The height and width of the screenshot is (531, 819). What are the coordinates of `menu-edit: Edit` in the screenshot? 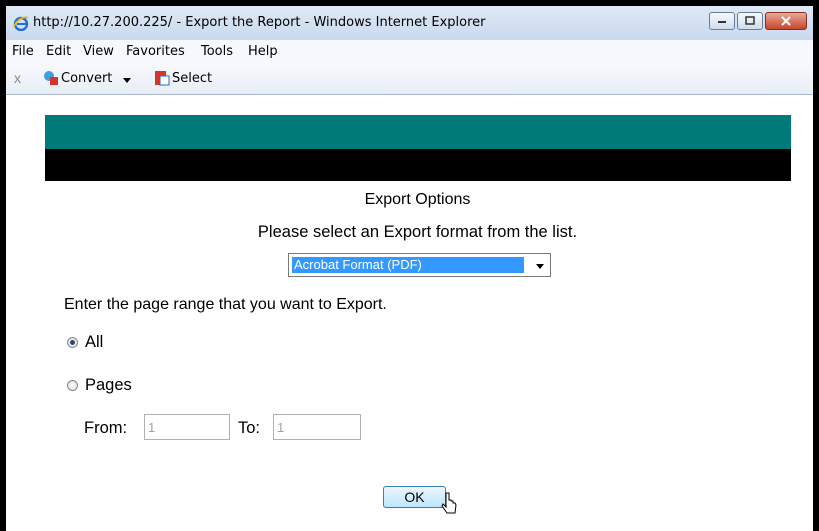 It's located at (58, 51).